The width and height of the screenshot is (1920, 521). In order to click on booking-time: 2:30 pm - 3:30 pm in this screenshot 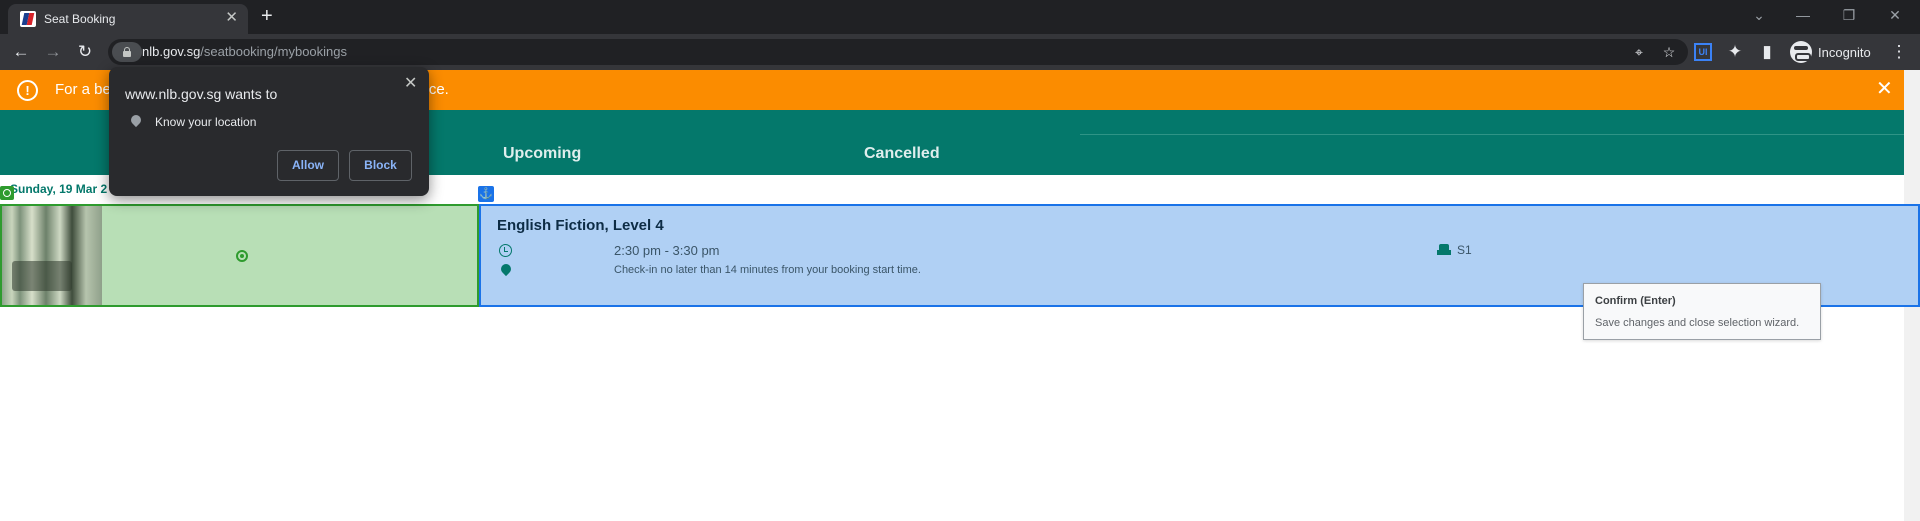, I will do `click(667, 250)`.